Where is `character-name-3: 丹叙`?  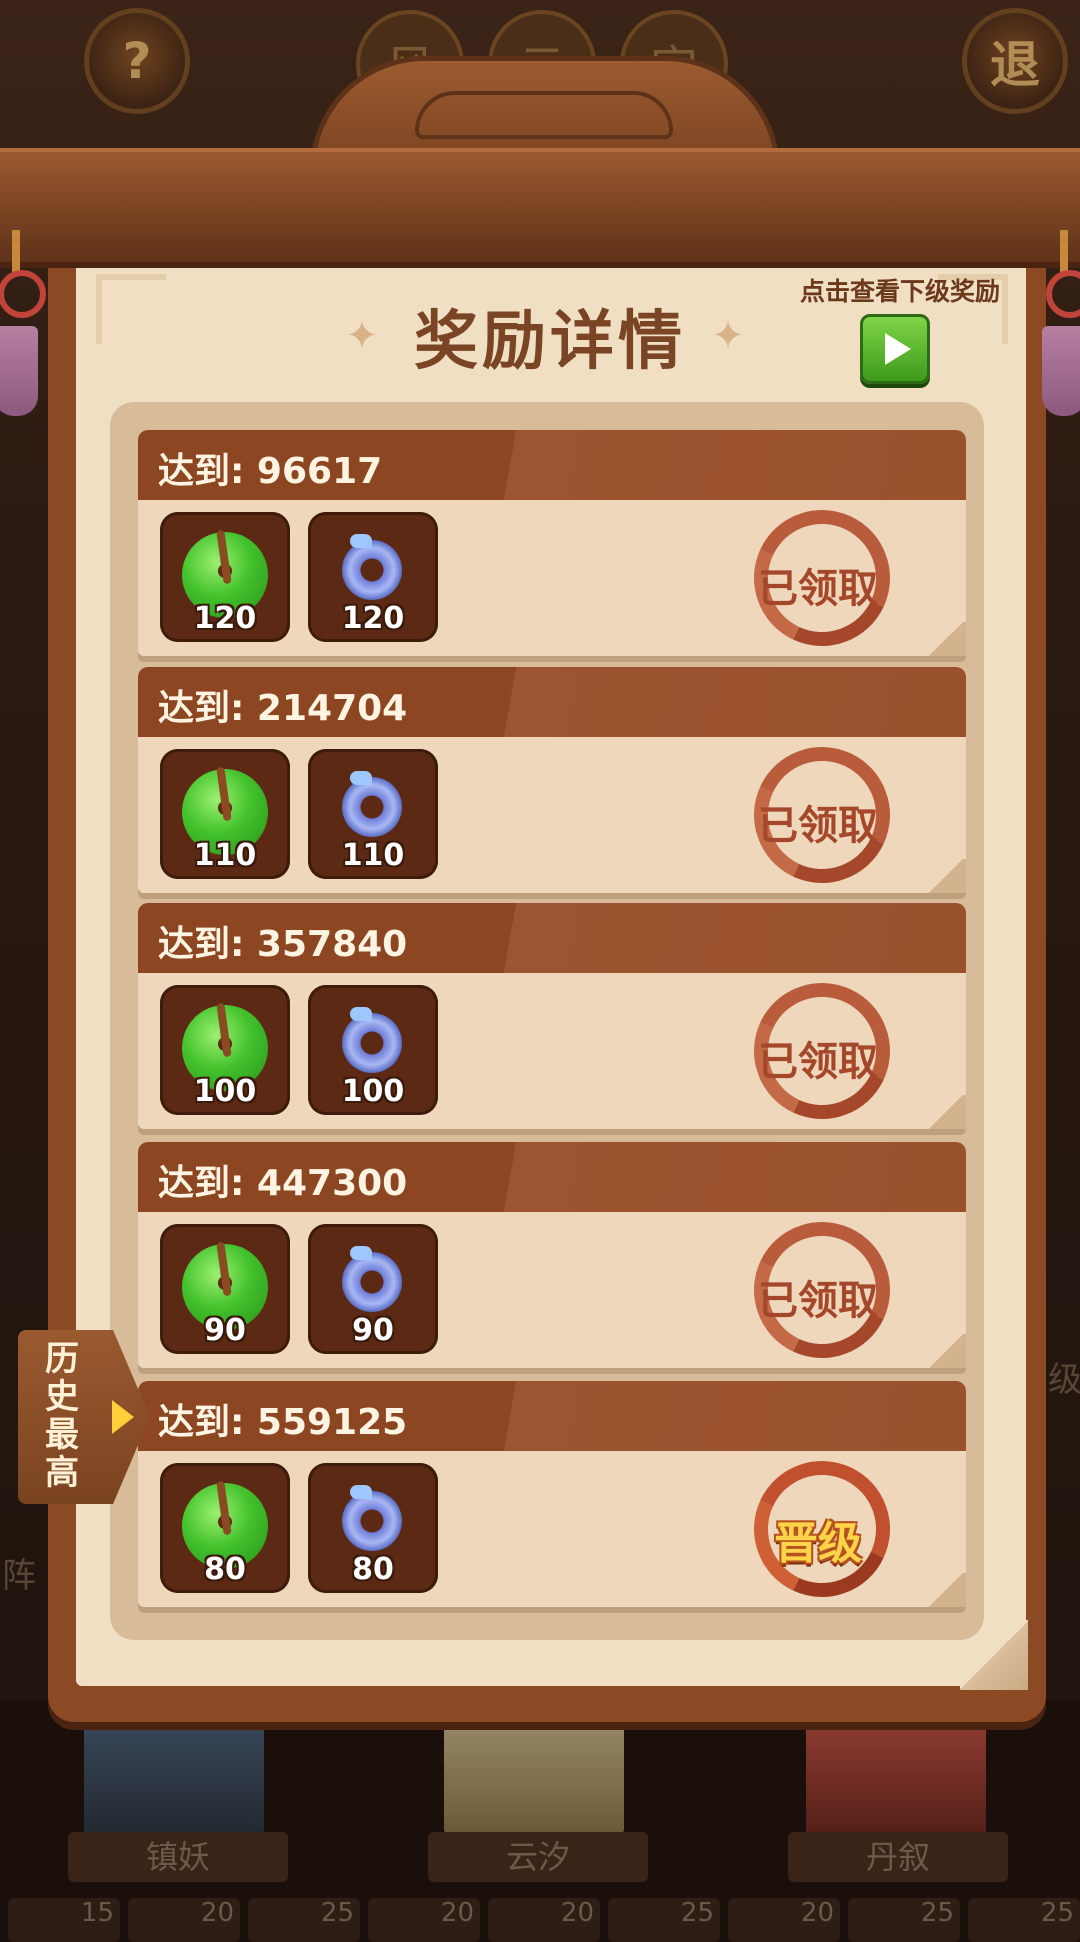 character-name-3: 丹叙 is located at coordinates (898, 1857).